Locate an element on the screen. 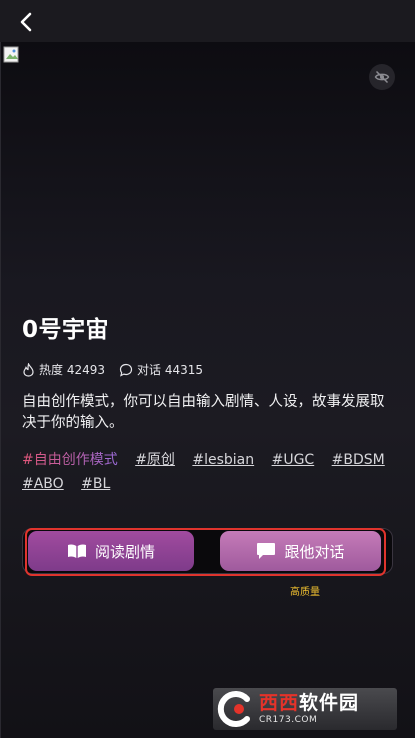 This screenshot has width=415, height=738. heat-label: 热度 is located at coordinates (51, 370).